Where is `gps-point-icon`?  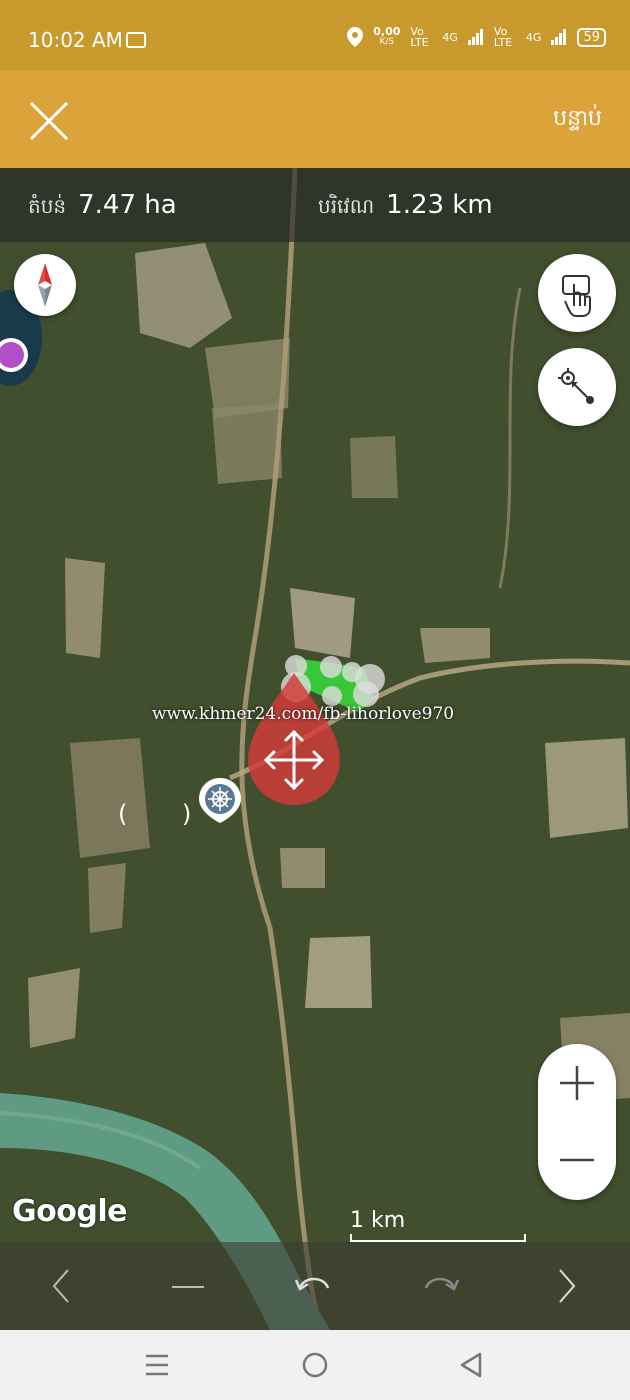 gps-point-icon is located at coordinates (576, 386).